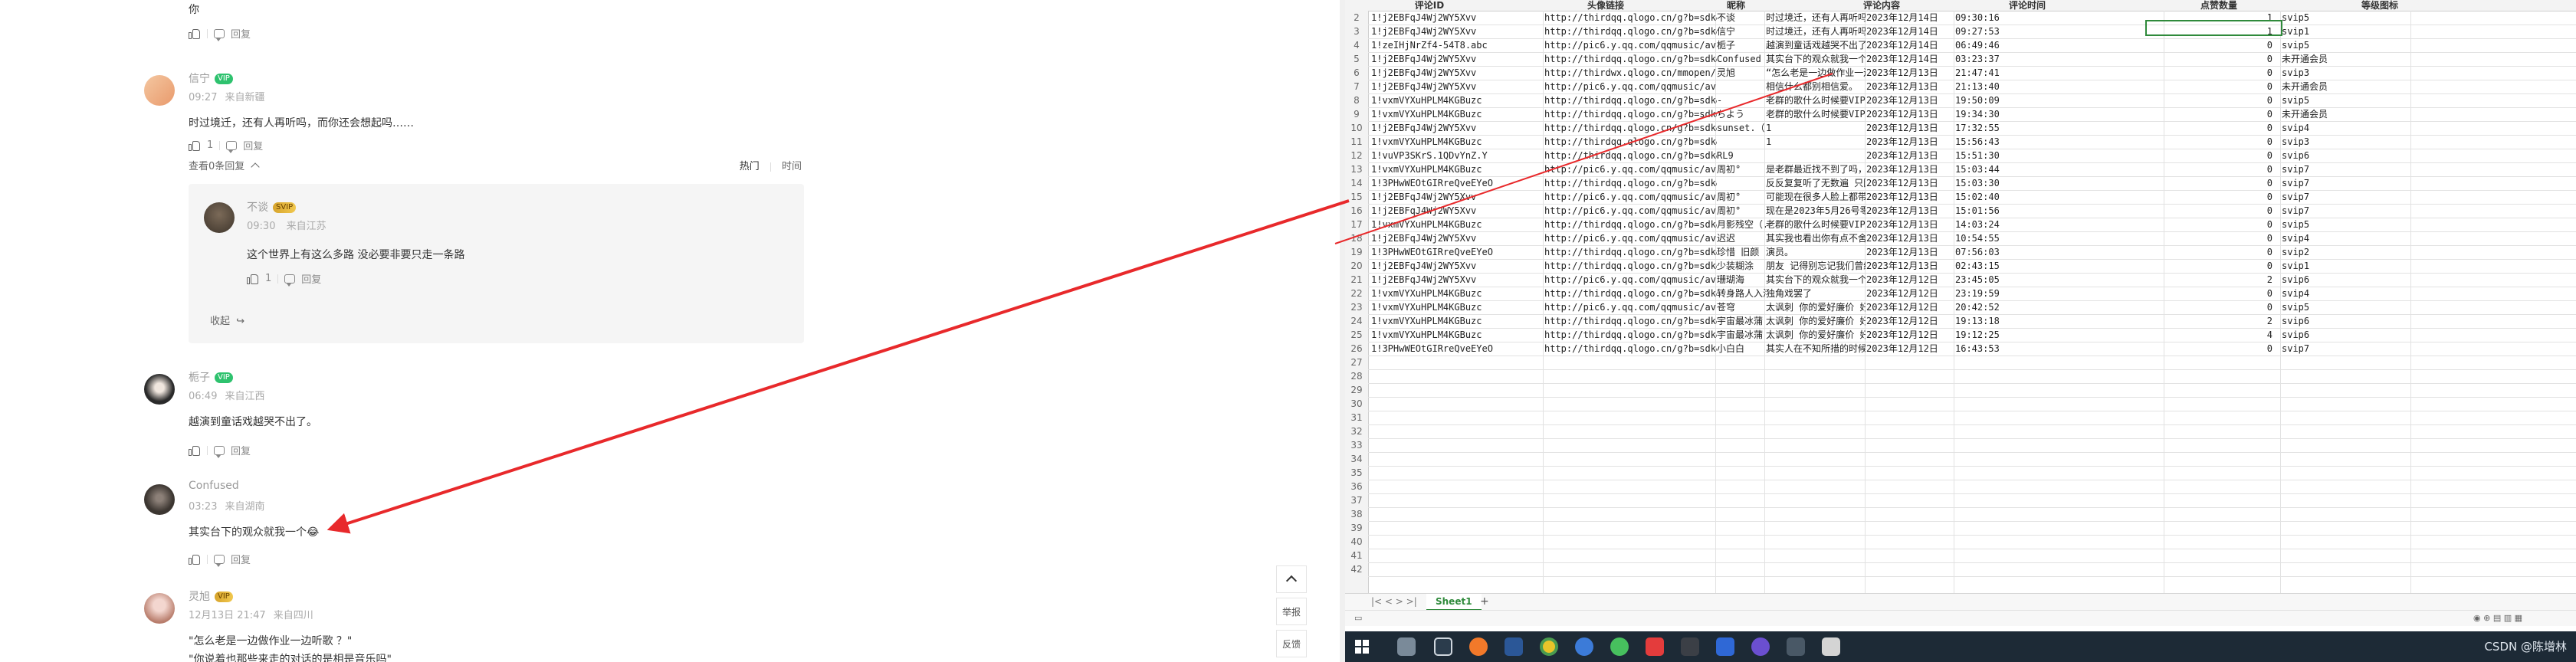 This screenshot has width=2576, height=662. I want to click on table-cell: 09:27:53, so click(2008, 32).